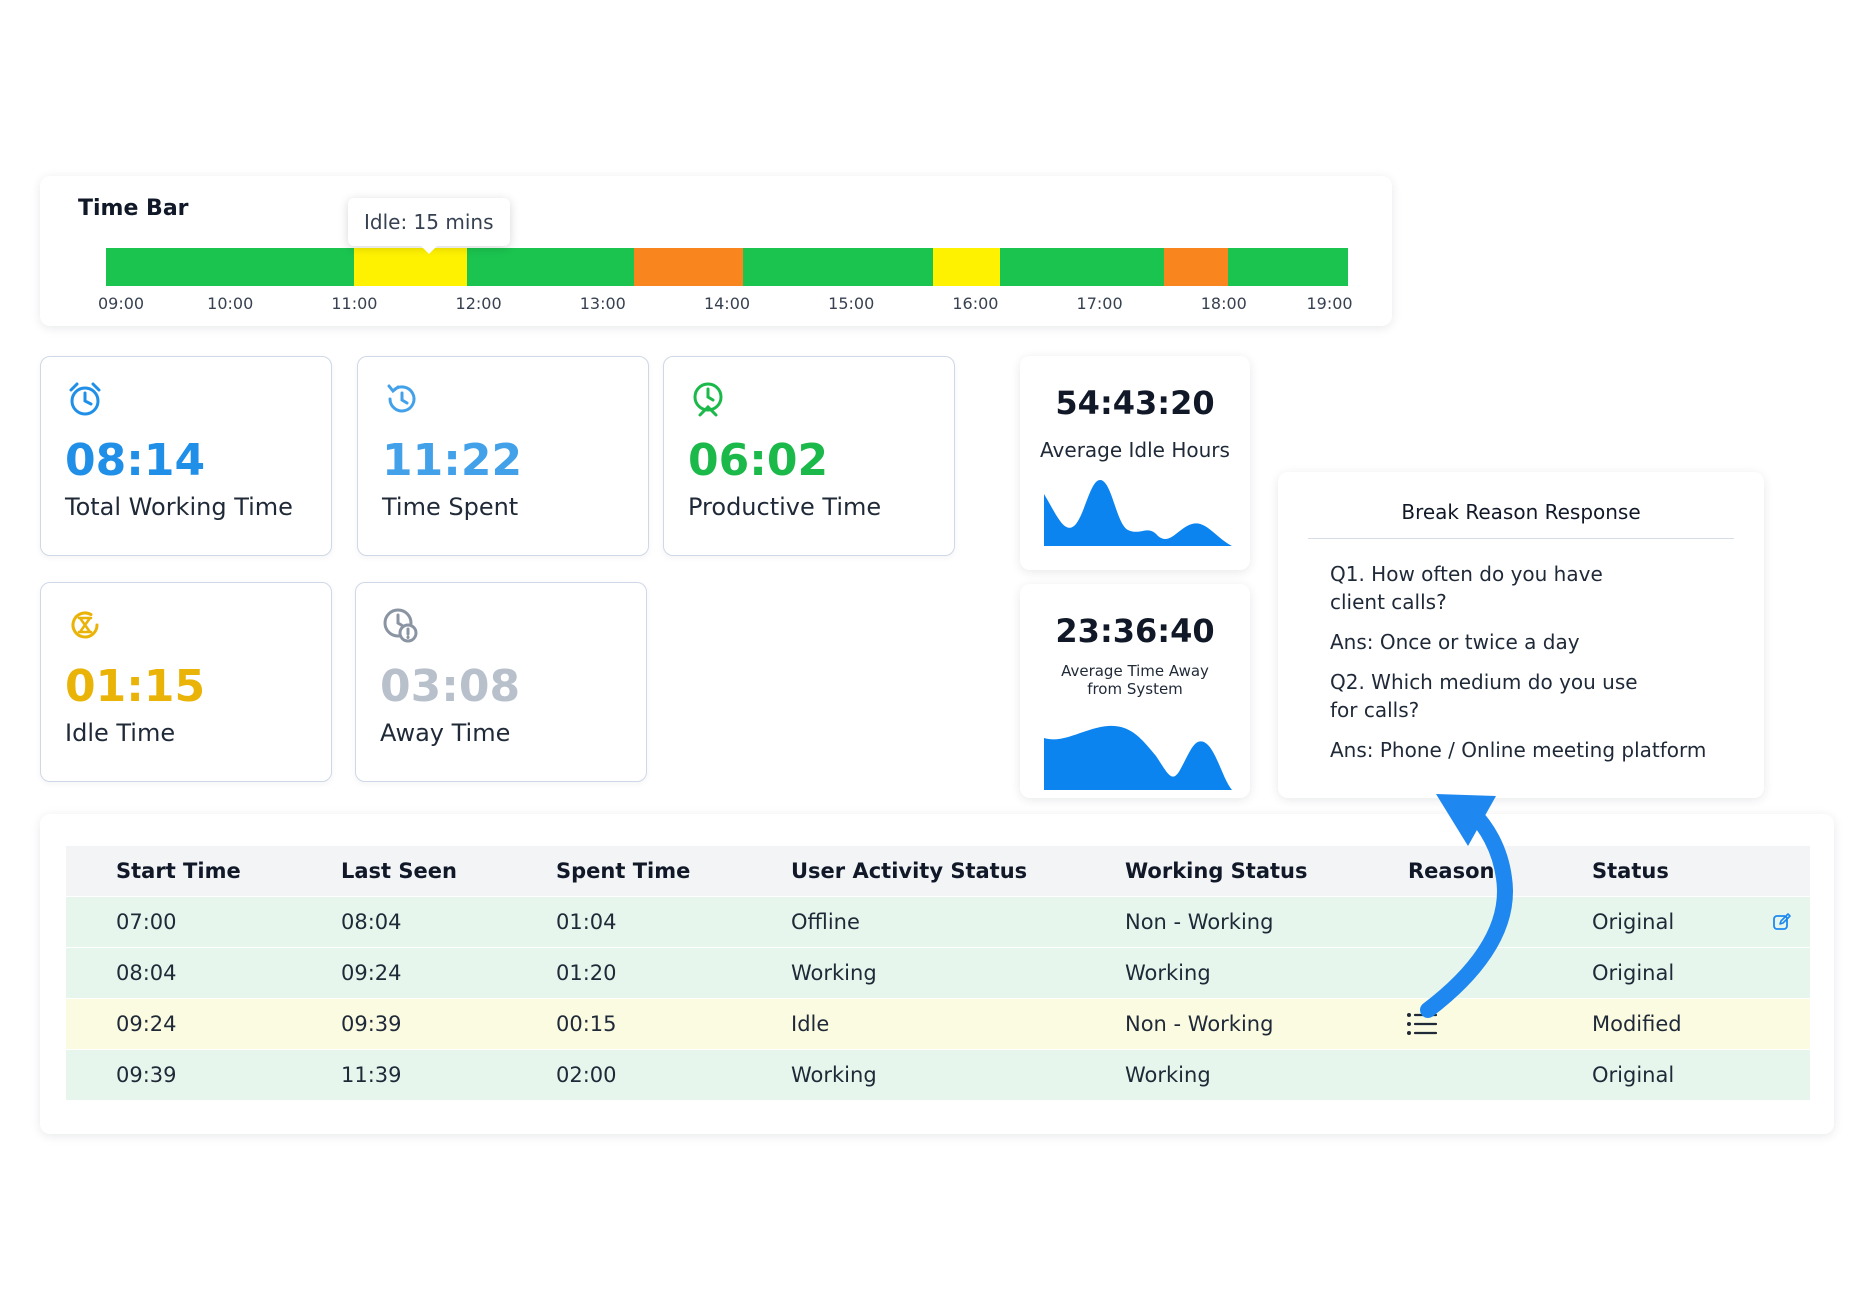 Image resolution: width=1864 pixels, height=1300 pixels. Describe the element at coordinates (1135, 403) in the screenshot. I see `average-idle-hours-value: 54:43:20` at that location.